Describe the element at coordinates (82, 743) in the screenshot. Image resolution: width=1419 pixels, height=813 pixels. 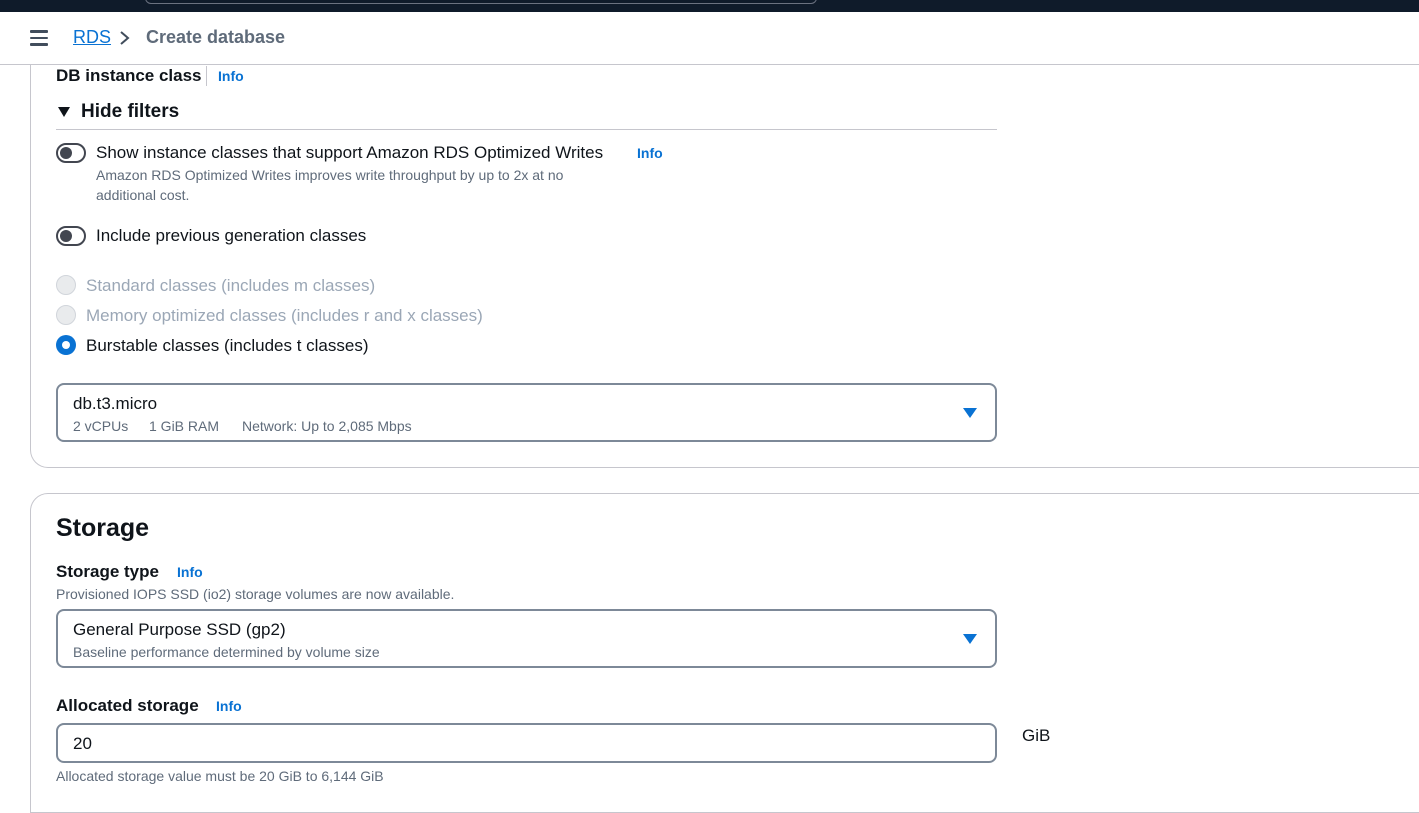
I see `allocated-storage-value: 20` at that location.